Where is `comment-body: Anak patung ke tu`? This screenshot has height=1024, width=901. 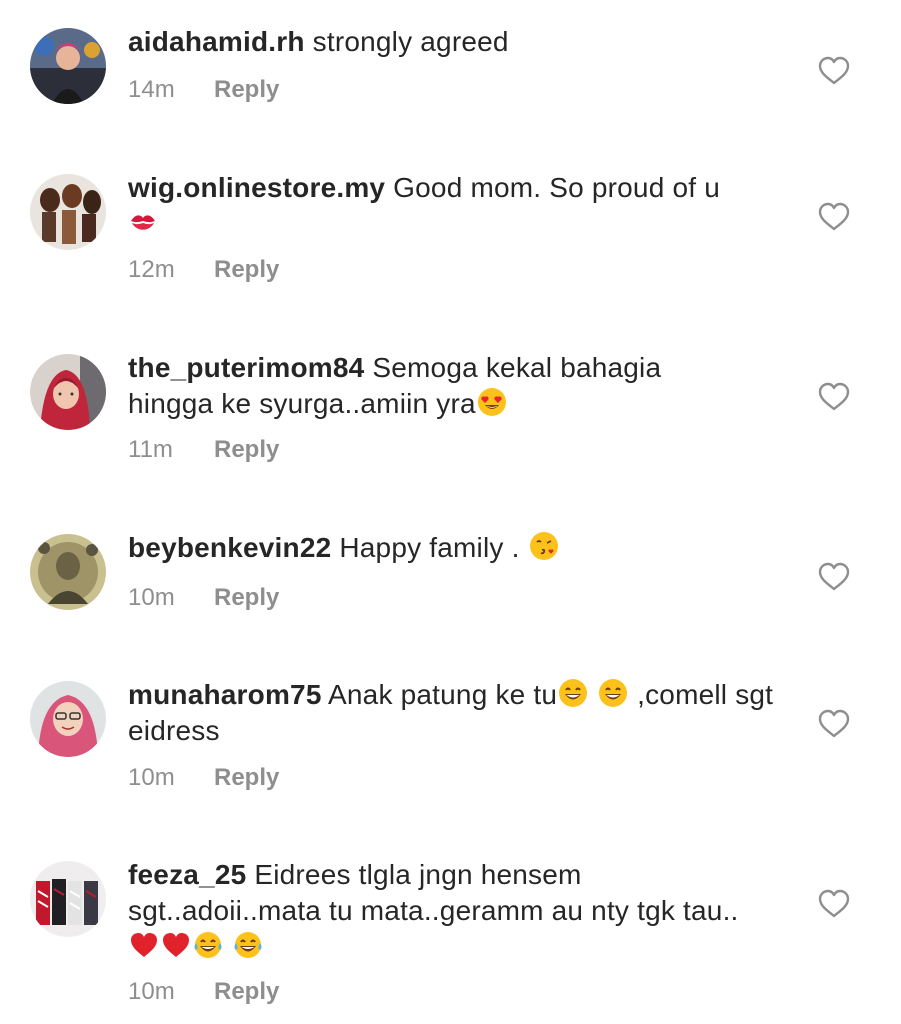 comment-body: Anak patung ke tu is located at coordinates (439, 694).